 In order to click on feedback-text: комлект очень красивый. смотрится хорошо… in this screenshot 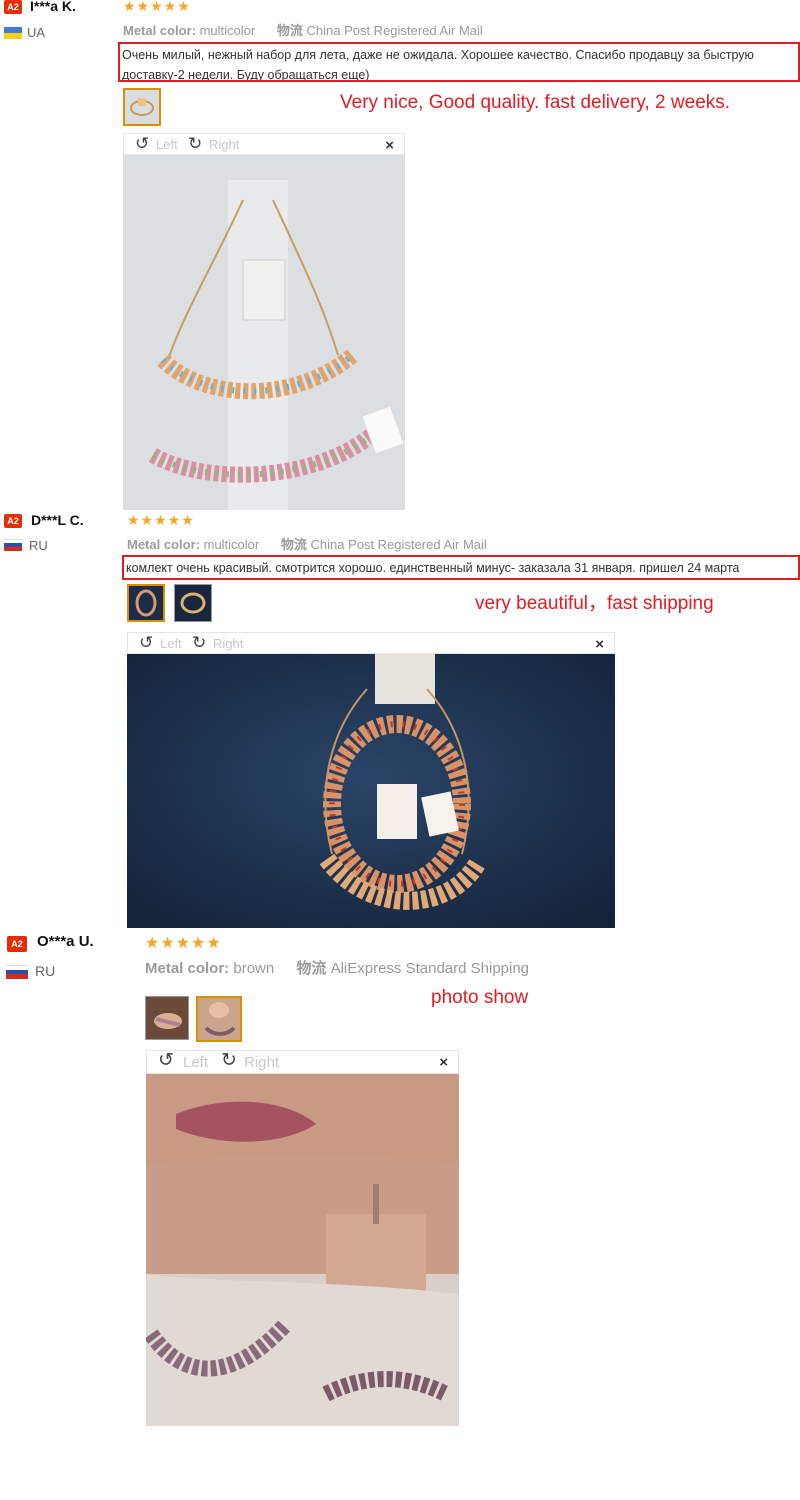, I will do `click(461, 567)`.